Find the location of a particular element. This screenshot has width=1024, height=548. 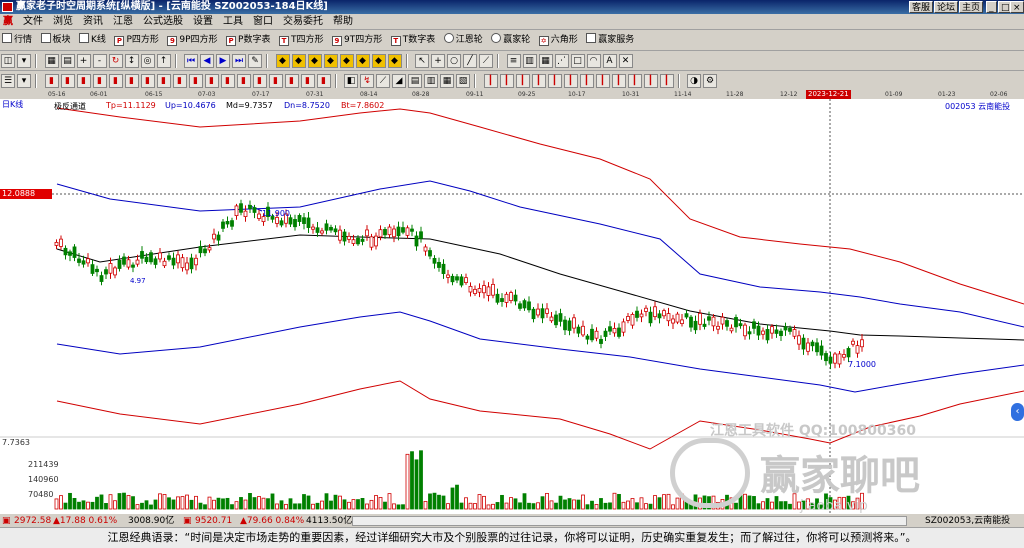

customer-service-button: 客服 is located at coordinates (921, 7).